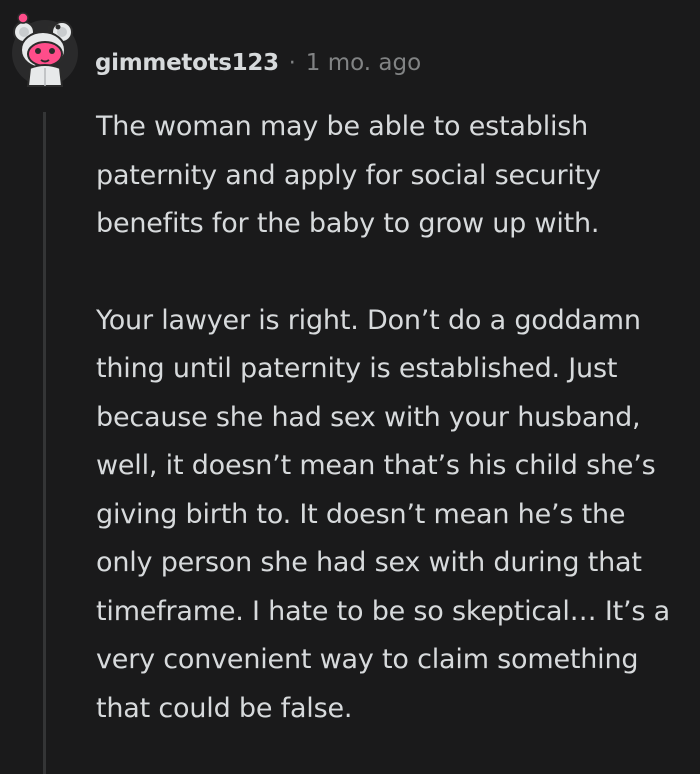 Image resolution: width=700 pixels, height=774 pixels. I want to click on snoo-avatar-icon, so click(45, 49).